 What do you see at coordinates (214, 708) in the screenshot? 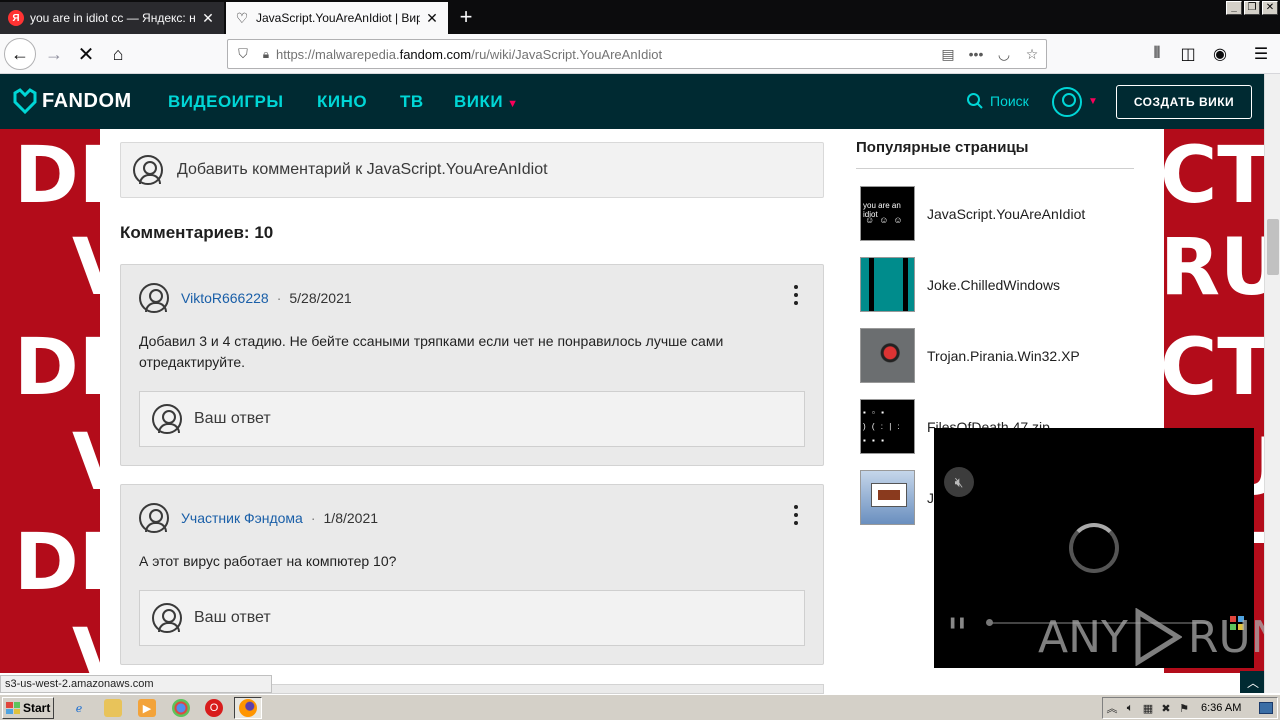
I see `opera-icon: O` at bounding box center [214, 708].